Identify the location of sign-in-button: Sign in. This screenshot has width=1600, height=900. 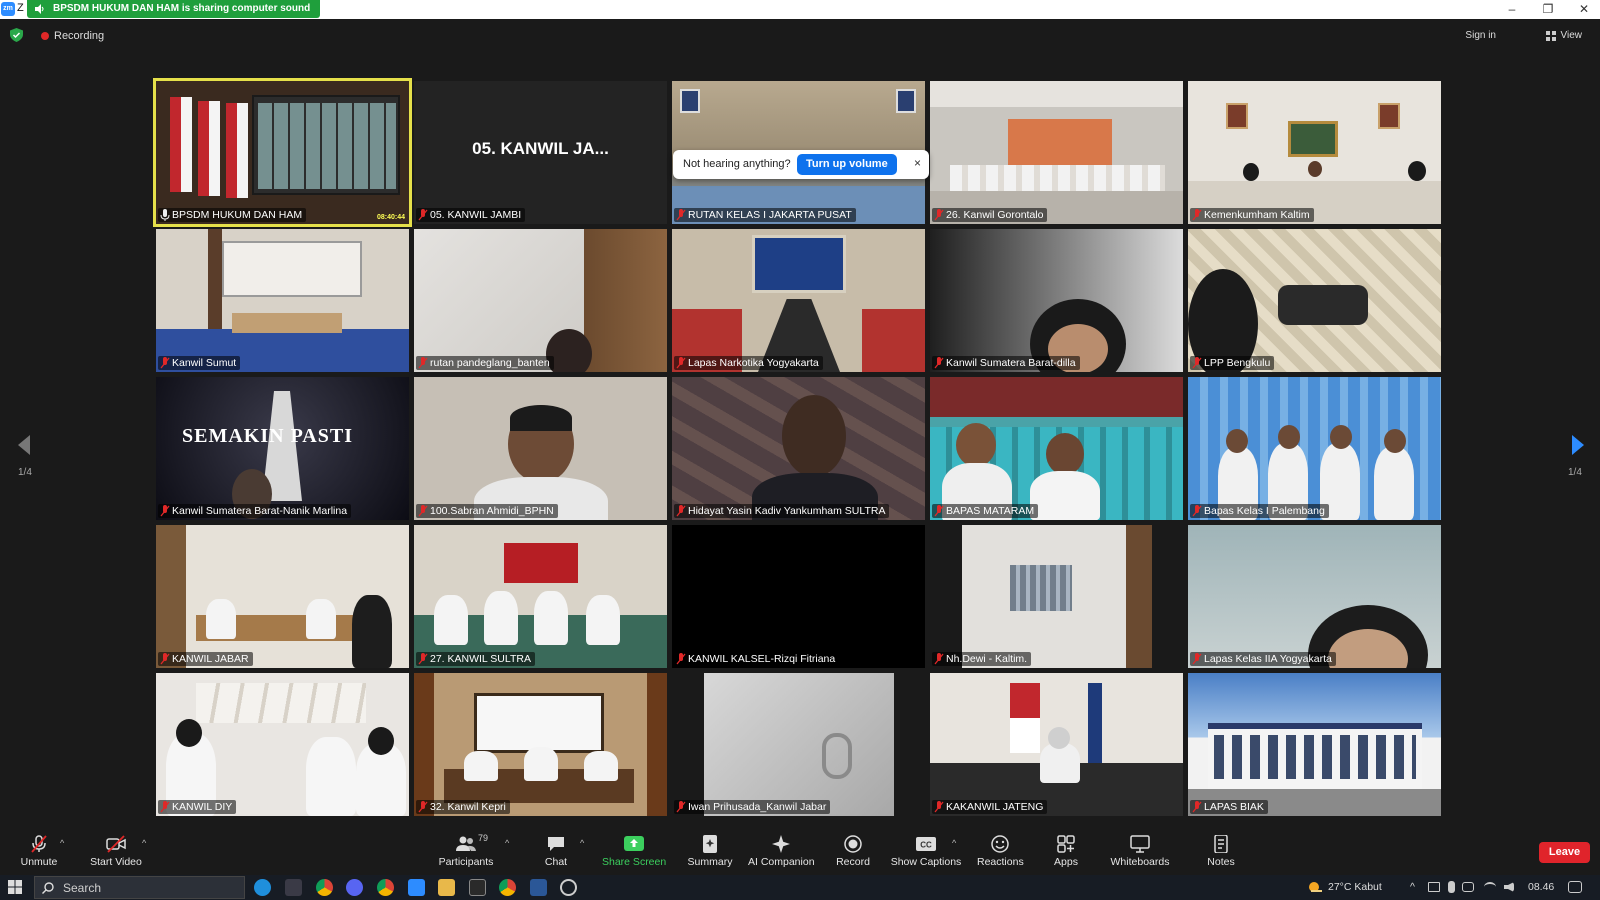
(1480, 36).